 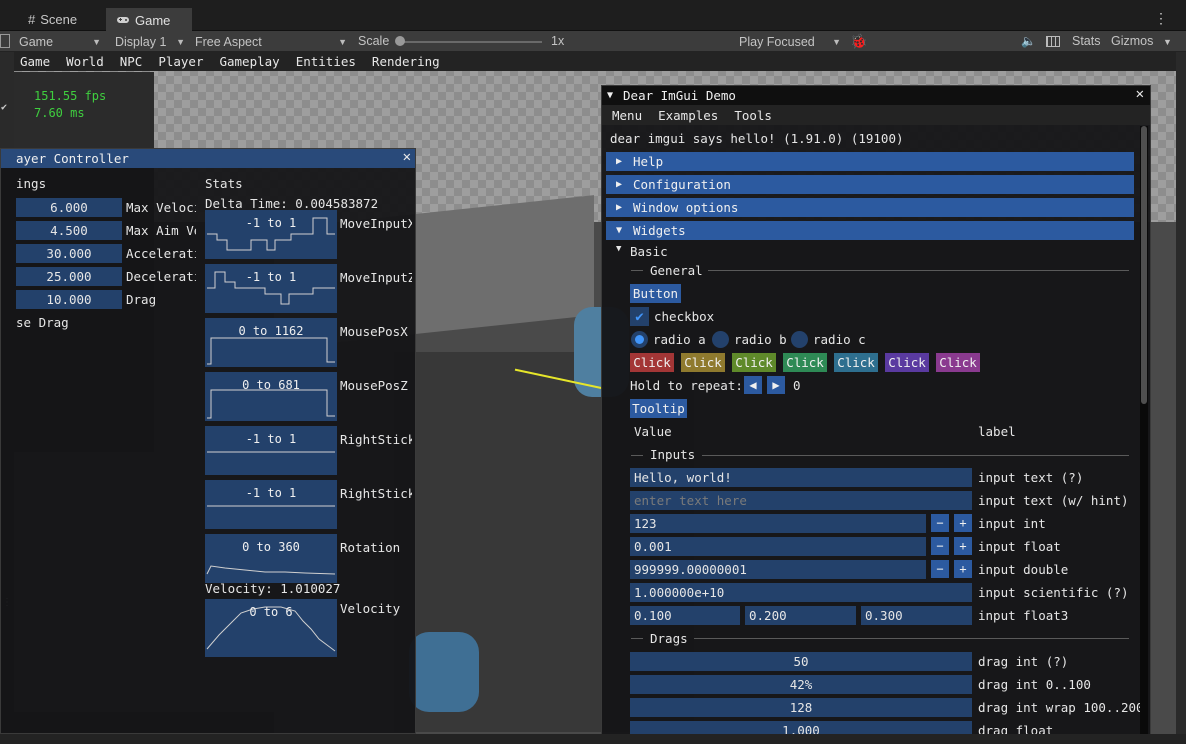 What do you see at coordinates (753, 115) in the screenshot?
I see `menu-tools: Tools` at bounding box center [753, 115].